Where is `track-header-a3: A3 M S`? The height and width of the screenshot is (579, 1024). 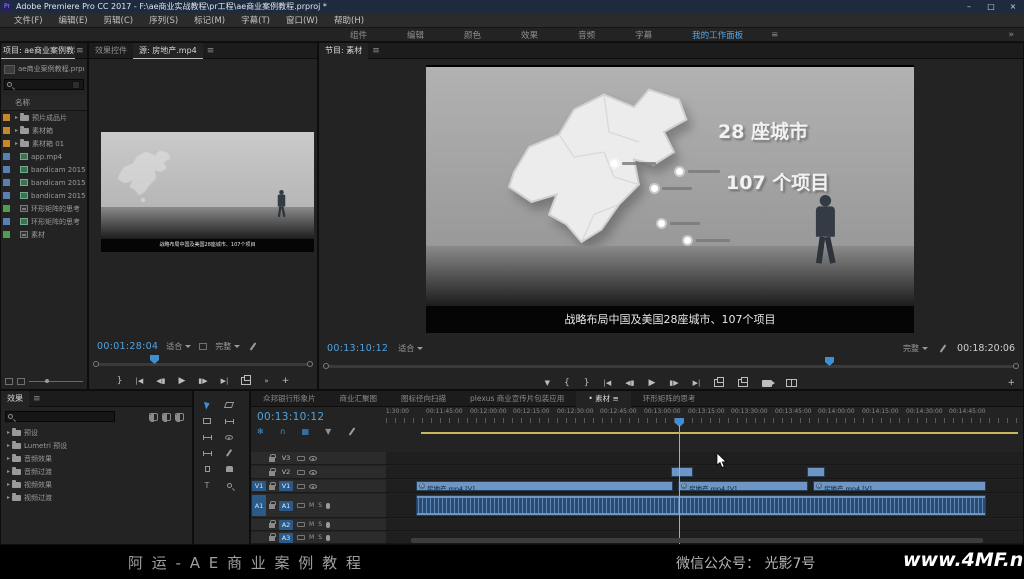
track-header-a3: A3 M S is located at coordinates (318, 538).